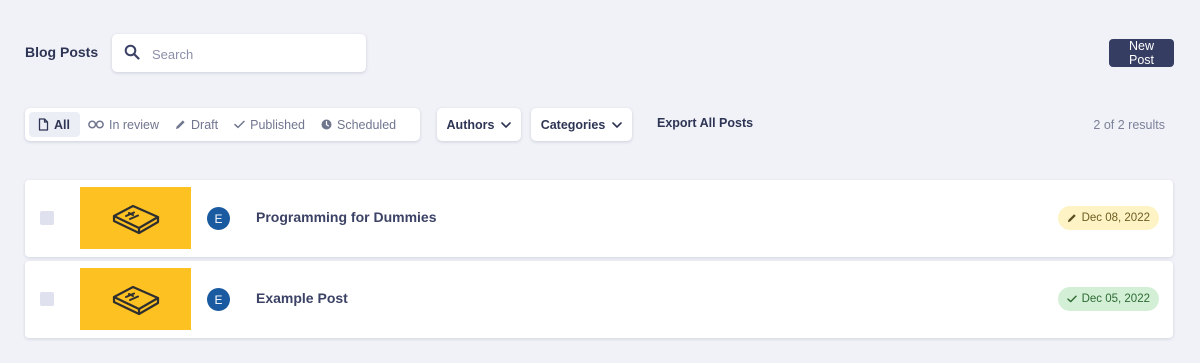 The width and height of the screenshot is (1200, 363). What do you see at coordinates (62, 52) in the screenshot?
I see `page-title: Blog Posts` at bounding box center [62, 52].